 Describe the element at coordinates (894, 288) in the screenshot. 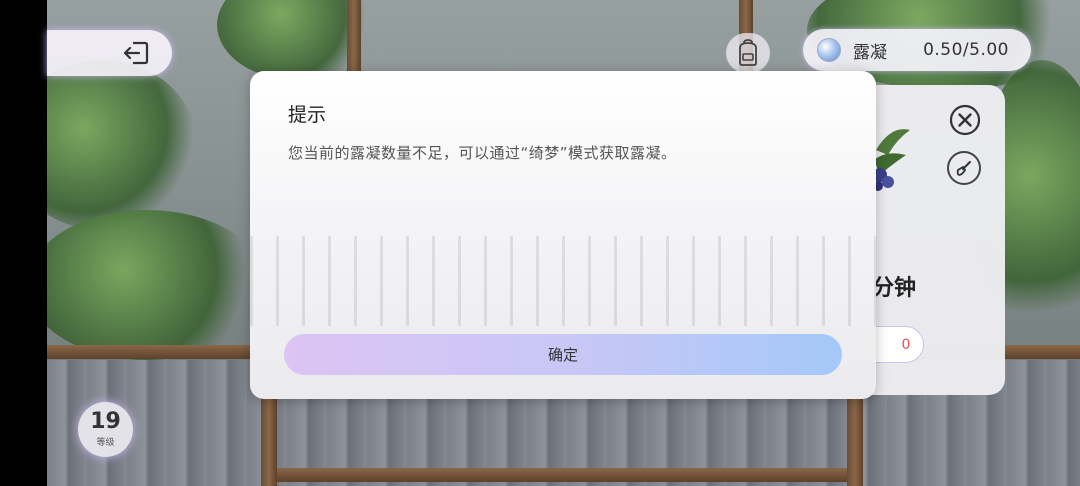

I see `plant-time-text: 分钟` at that location.